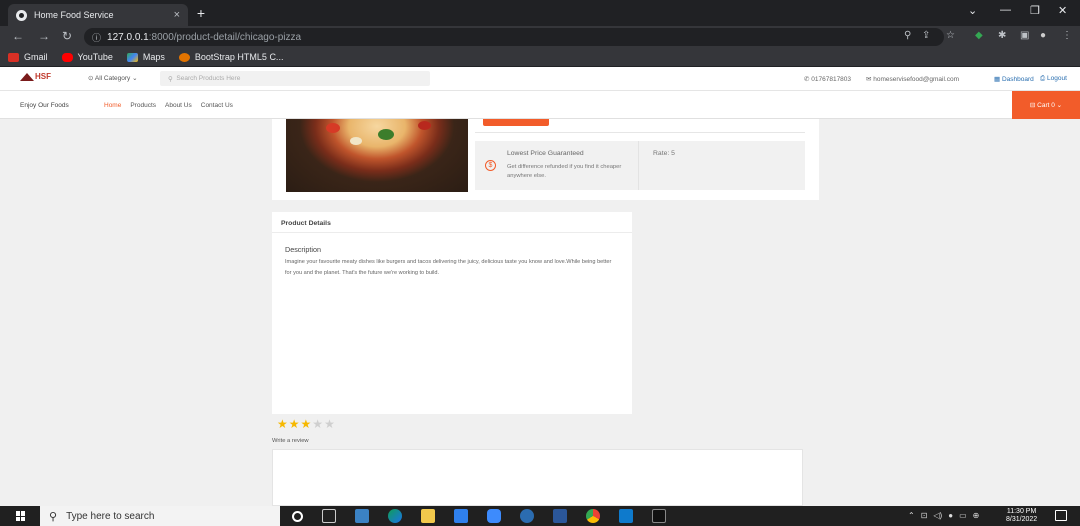 This screenshot has width=1080, height=526. I want to click on task-view-icon, so click(329, 516).